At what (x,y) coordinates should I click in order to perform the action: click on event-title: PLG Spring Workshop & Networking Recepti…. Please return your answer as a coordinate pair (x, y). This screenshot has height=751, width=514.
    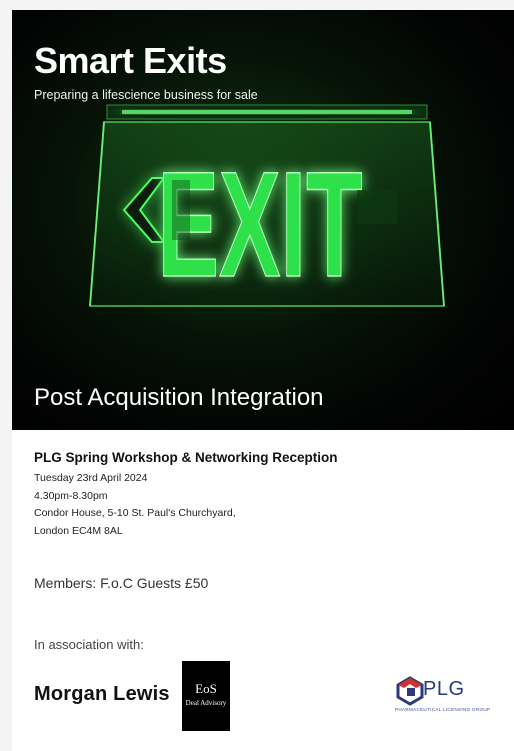
    Looking at the image, I should click on (186, 457).